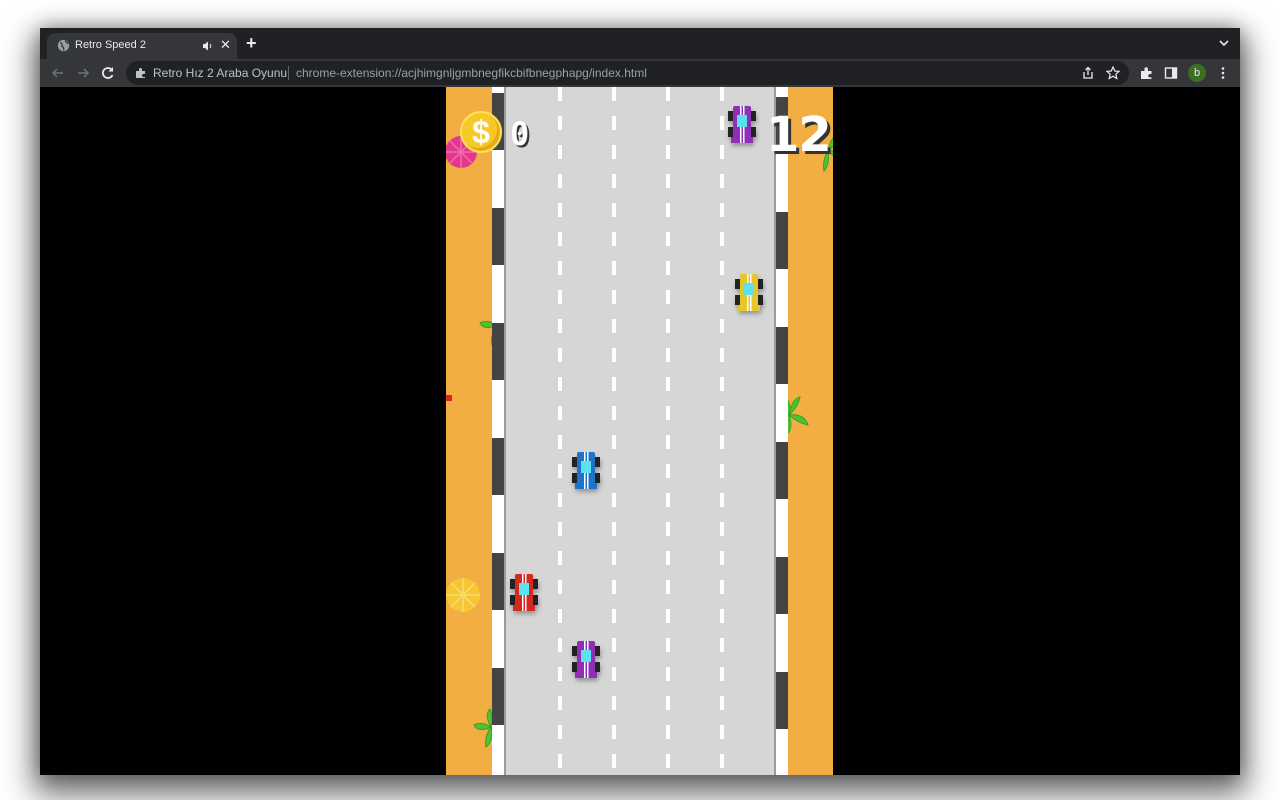  What do you see at coordinates (1197, 73) in the screenshot?
I see `profile-avatar: b` at bounding box center [1197, 73].